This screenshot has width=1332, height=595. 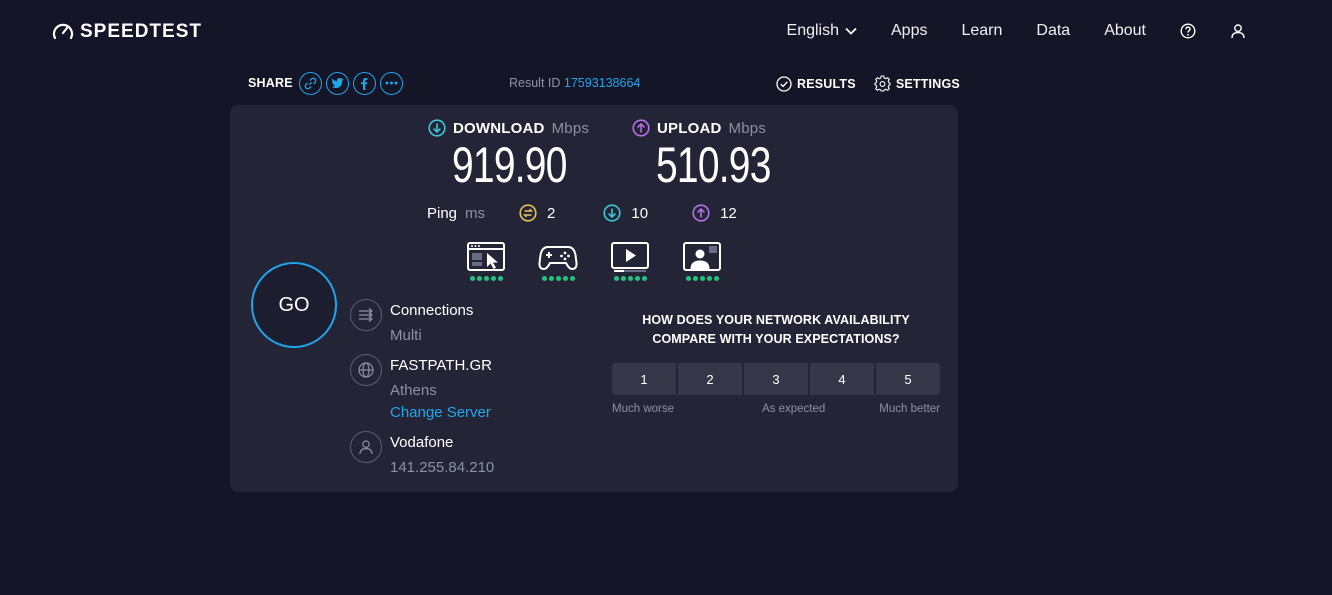 What do you see at coordinates (981, 31) in the screenshot?
I see `nav-learn: Learn` at bounding box center [981, 31].